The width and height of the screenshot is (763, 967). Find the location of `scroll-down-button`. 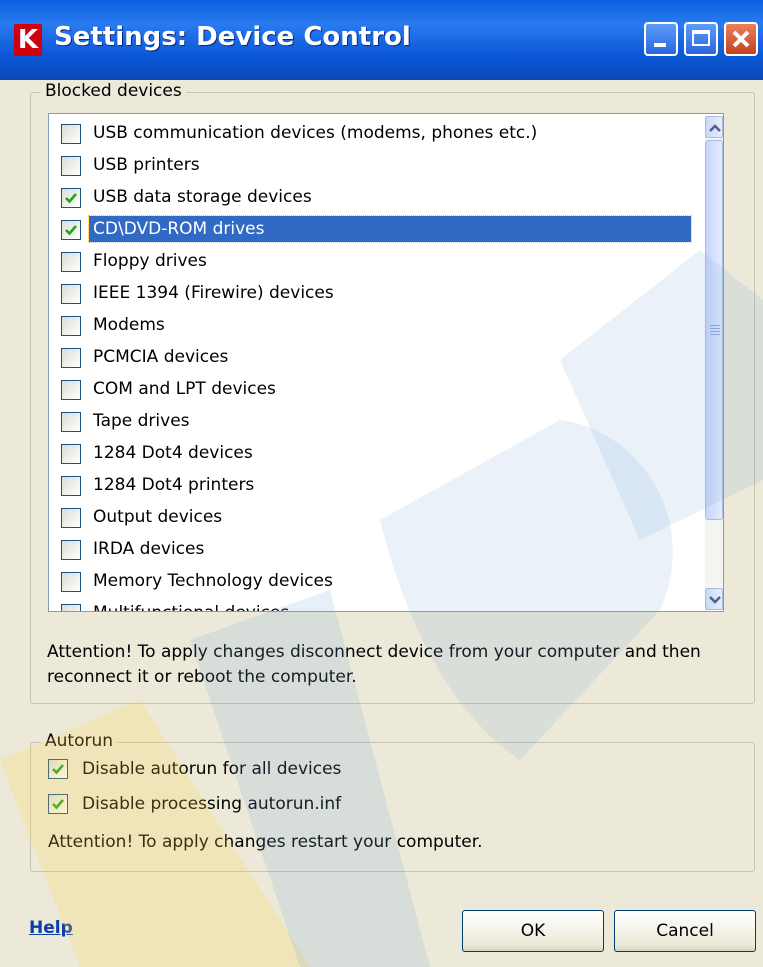

scroll-down-button is located at coordinates (714, 599).